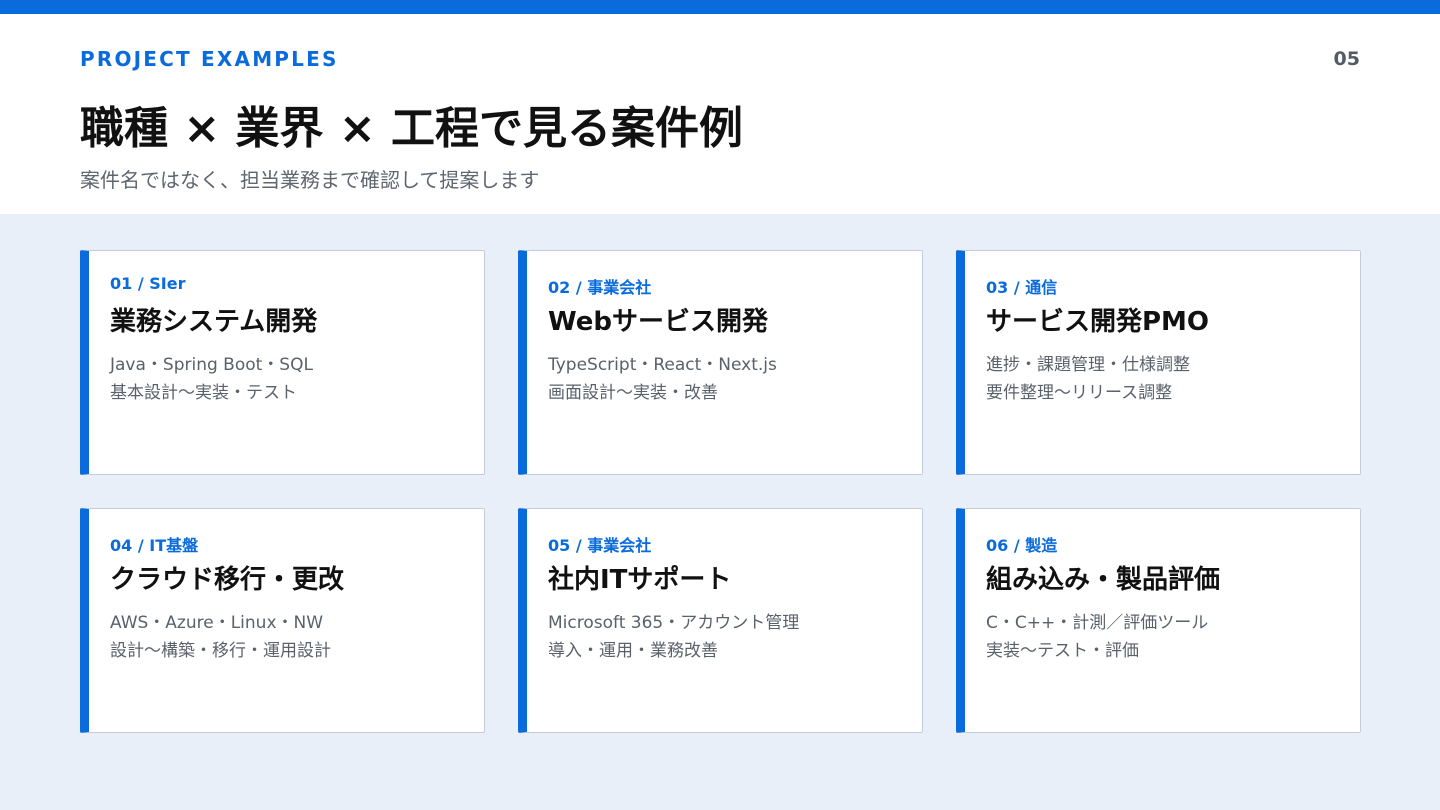 The width and height of the screenshot is (1440, 810). What do you see at coordinates (148, 283) in the screenshot?
I see `card-tag: 01 / SIer` at bounding box center [148, 283].